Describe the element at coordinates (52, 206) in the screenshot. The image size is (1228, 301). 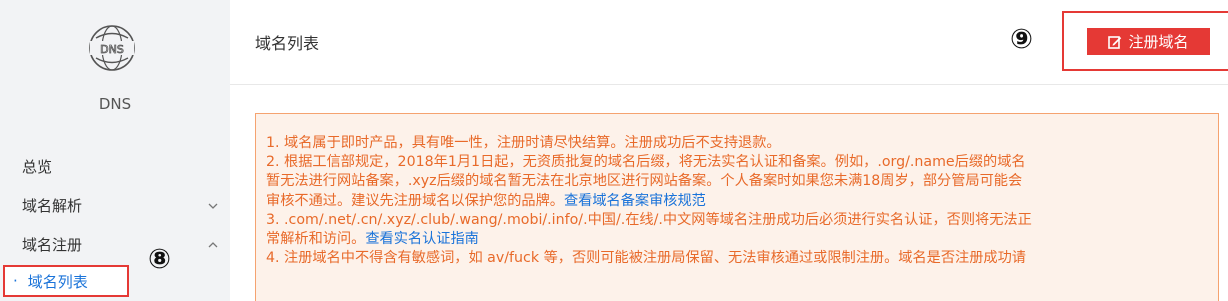
I see `sidebar-item-label: 域名解析` at that location.